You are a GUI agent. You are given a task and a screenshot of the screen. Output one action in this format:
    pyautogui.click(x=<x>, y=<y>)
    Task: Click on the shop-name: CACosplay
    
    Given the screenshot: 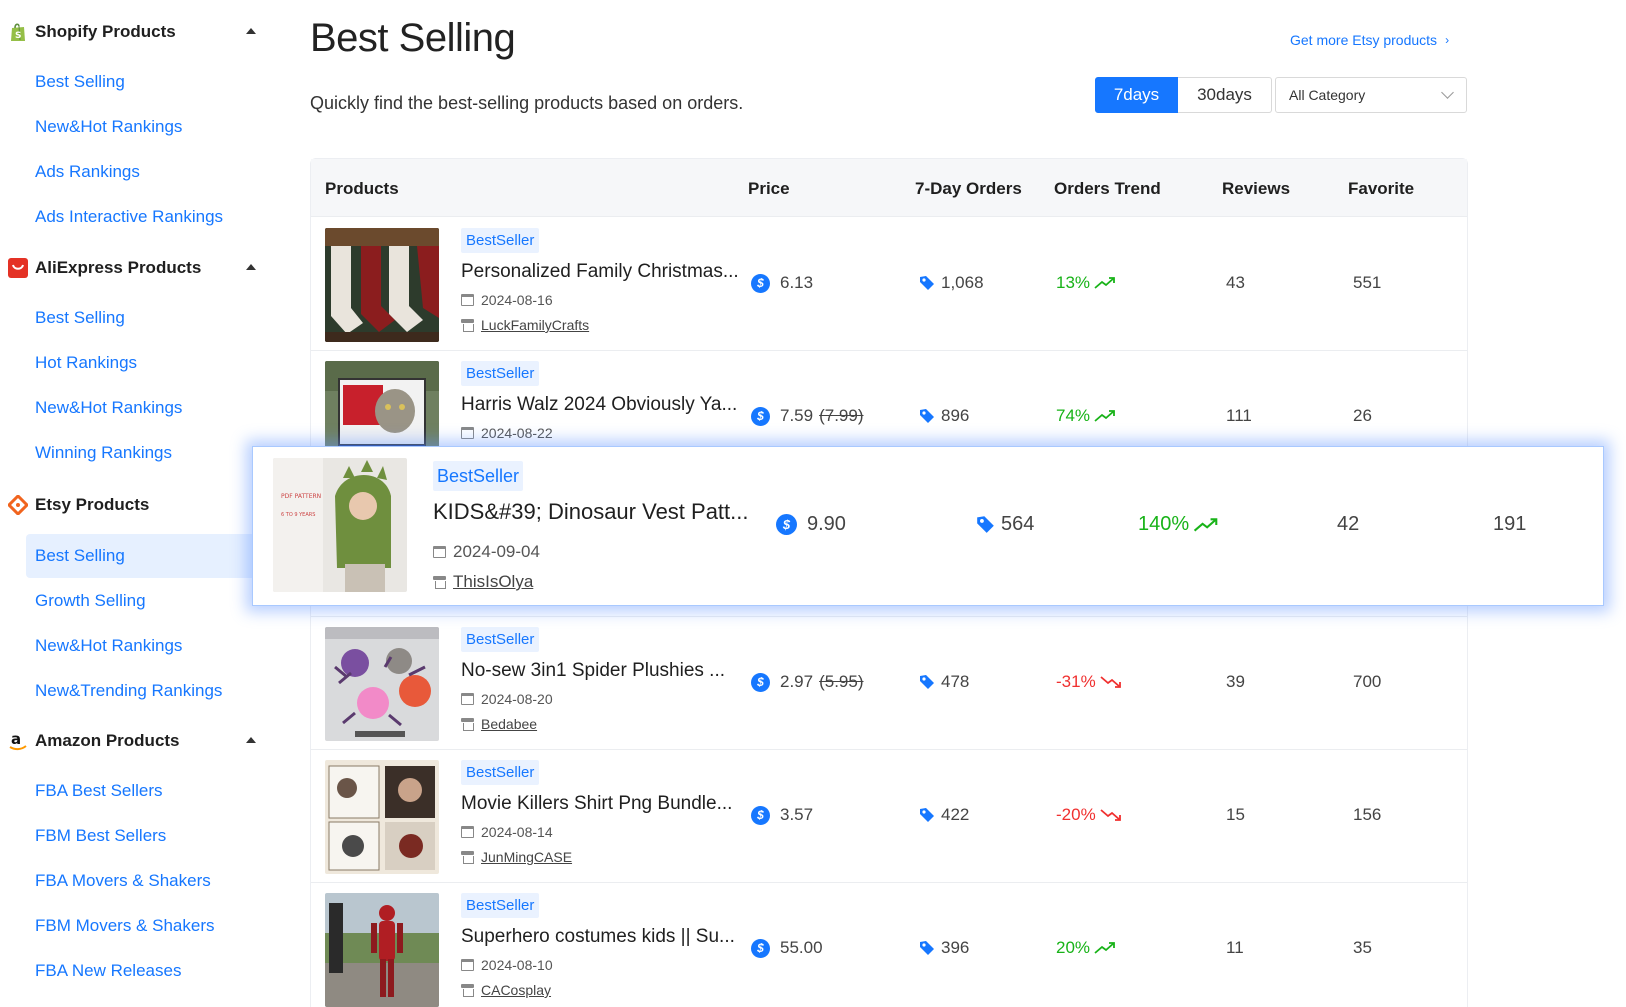 What is the action you would take?
    pyautogui.click(x=516, y=990)
    